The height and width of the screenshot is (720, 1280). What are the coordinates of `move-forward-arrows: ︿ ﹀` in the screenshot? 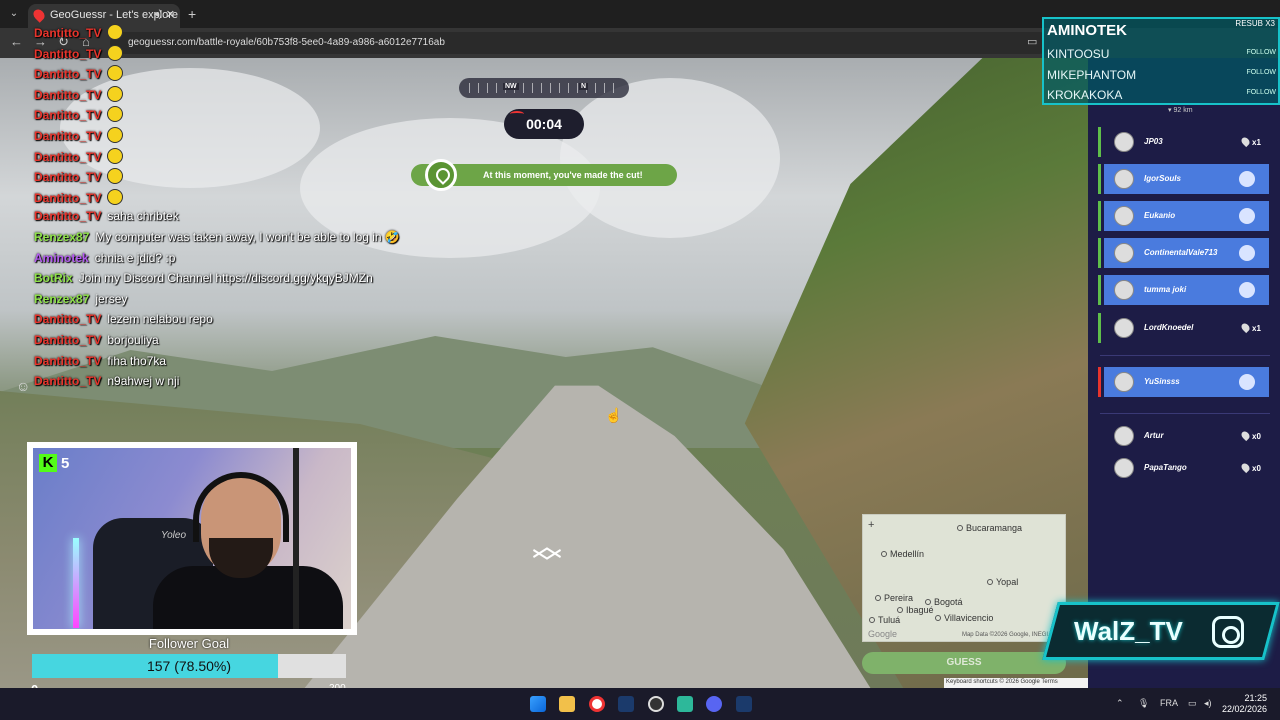 It's located at (547, 557).